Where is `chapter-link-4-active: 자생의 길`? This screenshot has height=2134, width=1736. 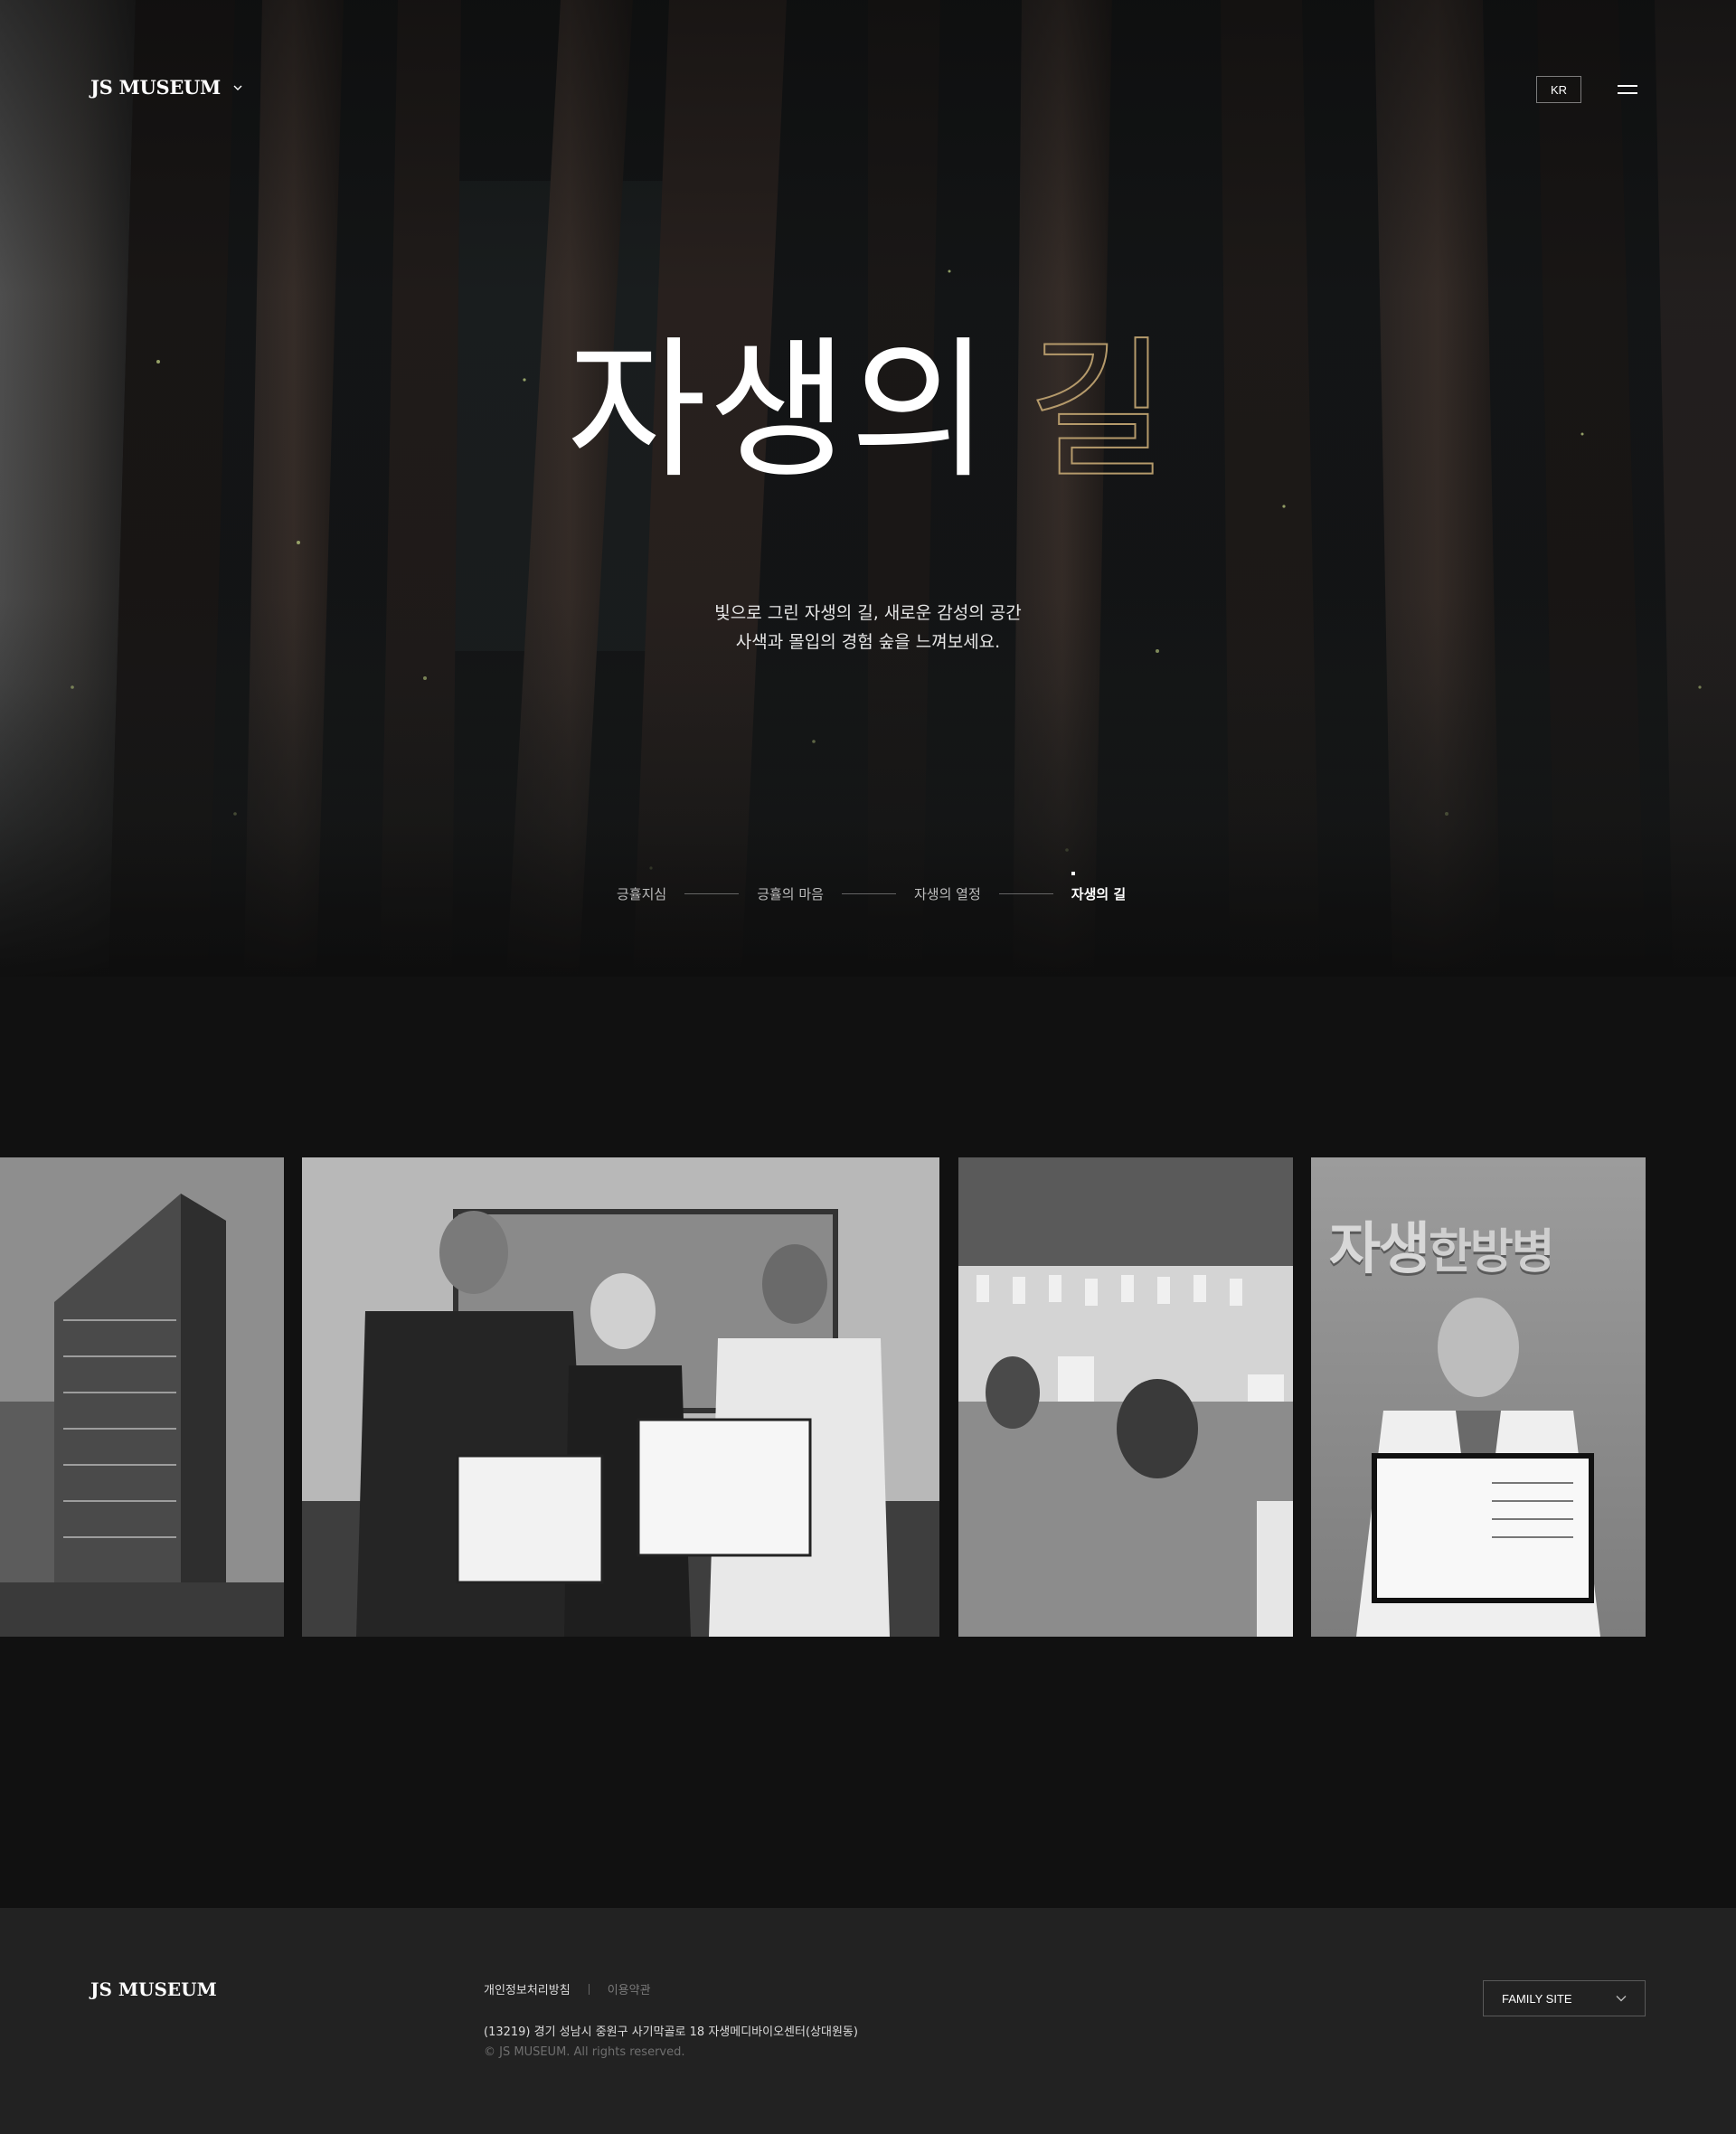 chapter-link-4-active: 자생의 길 is located at coordinates (1098, 887).